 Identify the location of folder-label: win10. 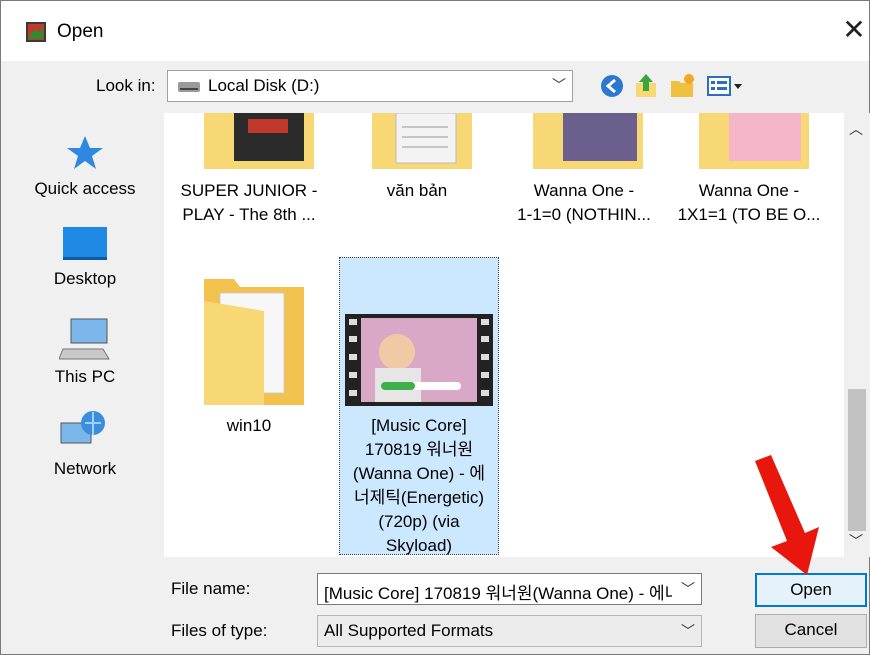
(249, 425).